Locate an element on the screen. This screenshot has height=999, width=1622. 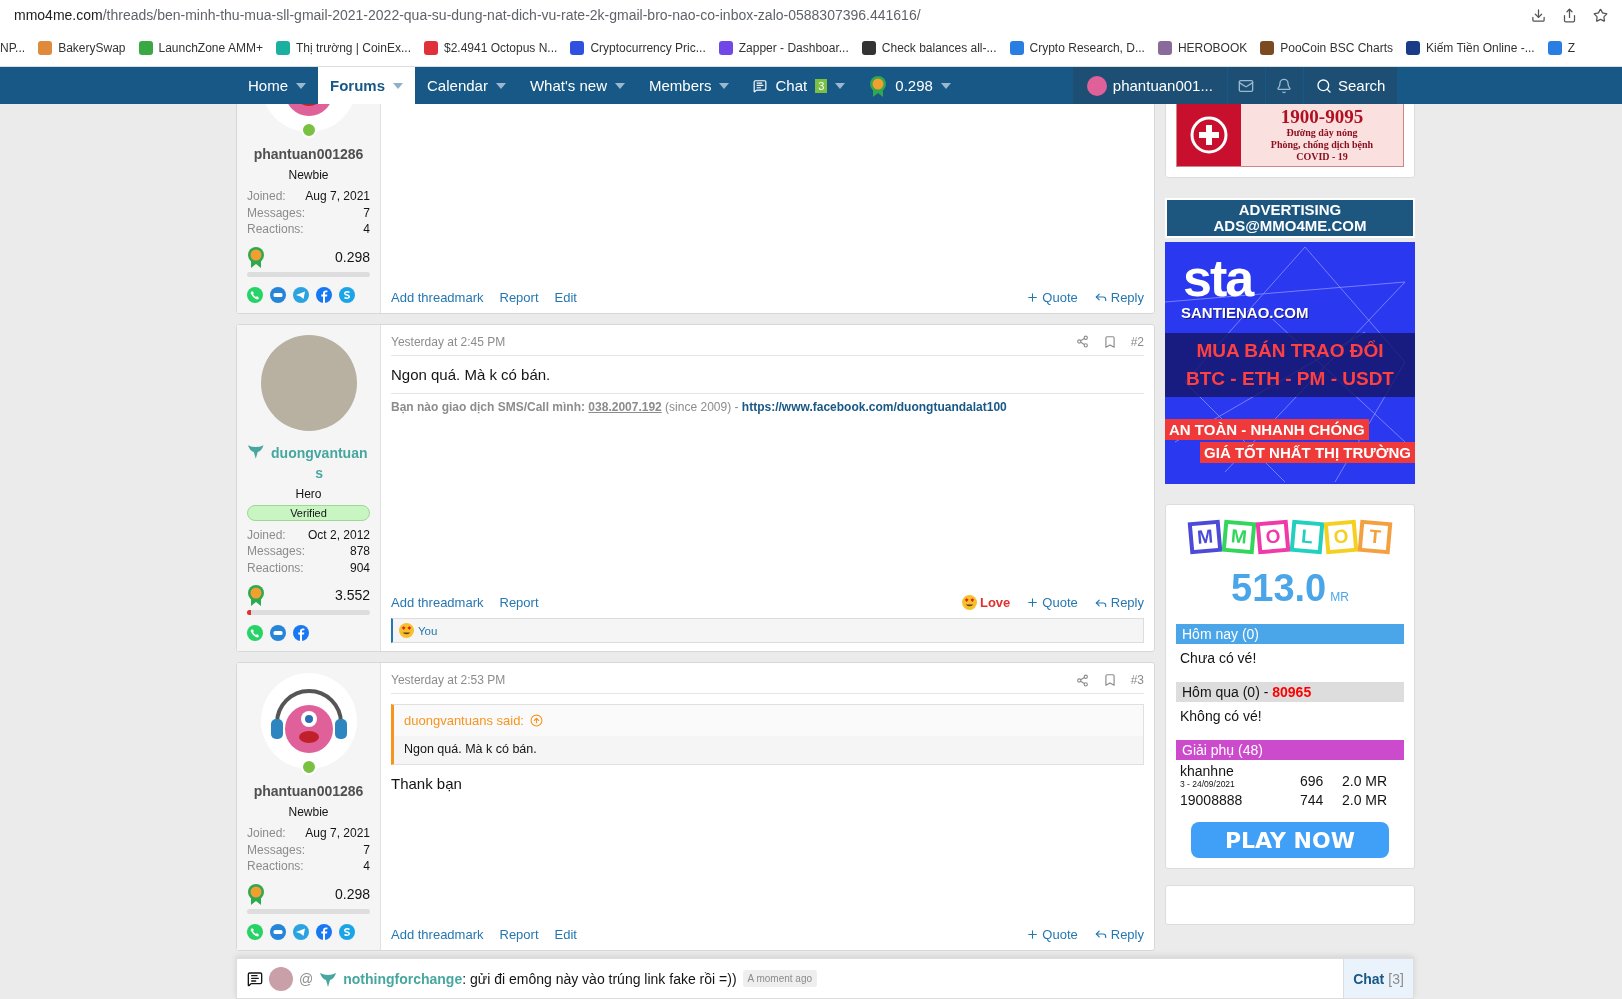
verified-badge: Verified is located at coordinates (308, 512).